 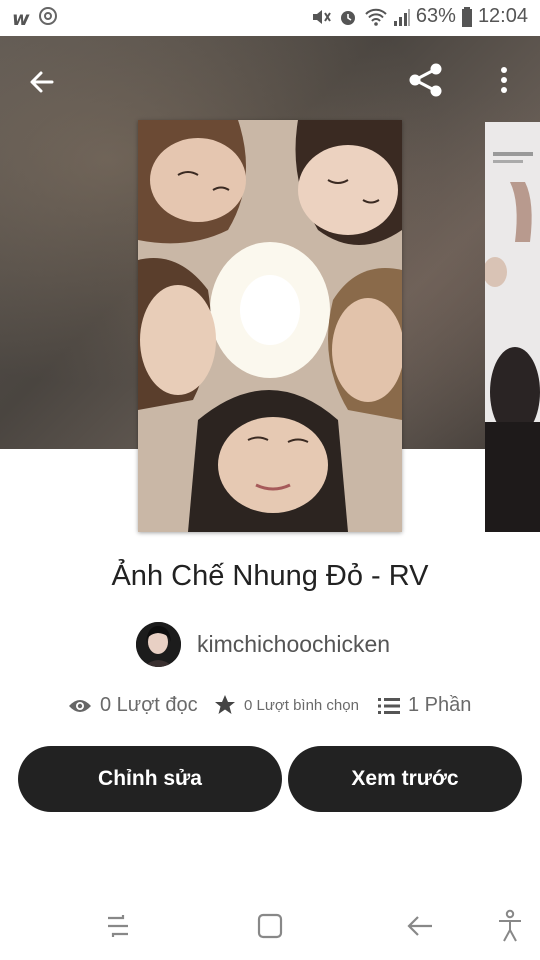 I want to click on battery-percent: 63%, so click(x=435, y=16).